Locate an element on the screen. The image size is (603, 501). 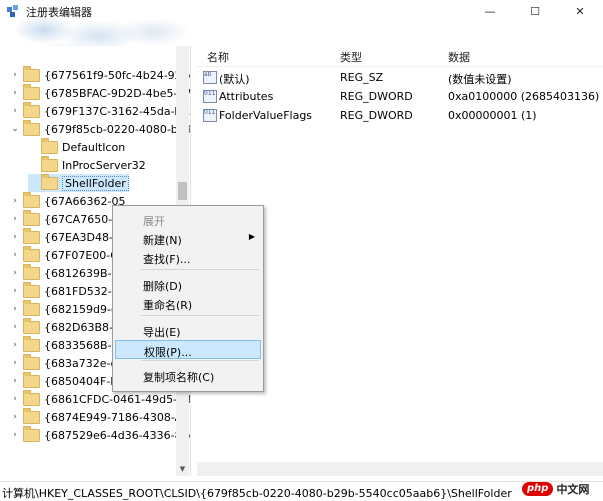
tree-item: › {682159d9-c3 is located at coordinates (67, 308).